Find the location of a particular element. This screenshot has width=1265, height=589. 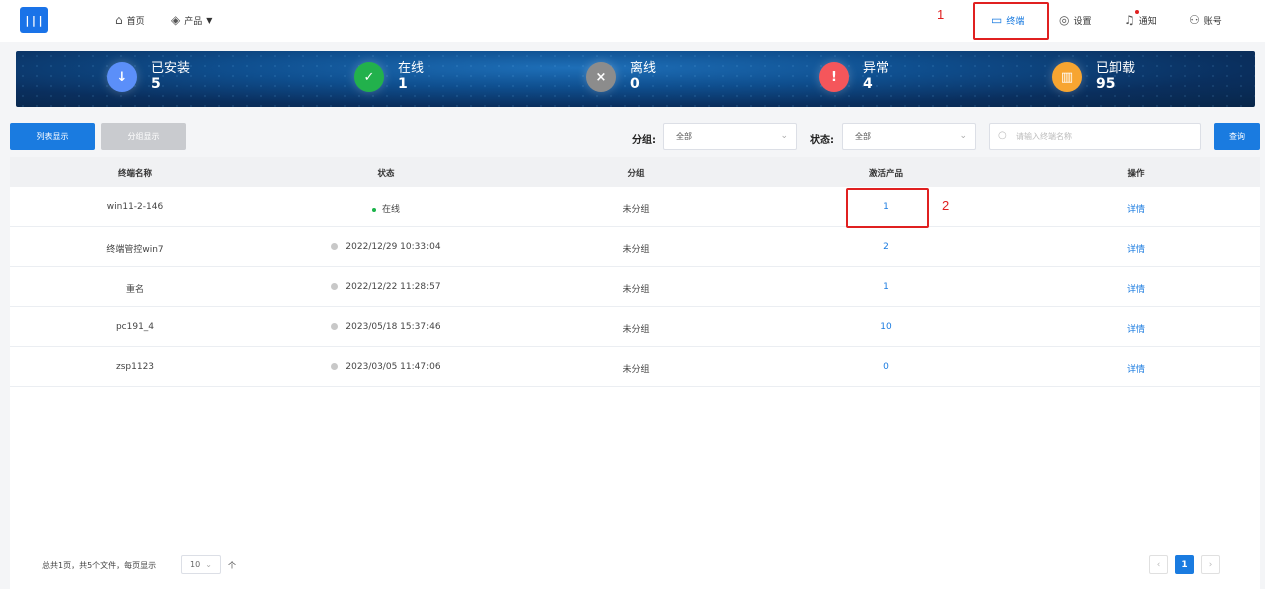

terminal-search-input: ○ 请输入终端名称 is located at coordinates (1095, 136).